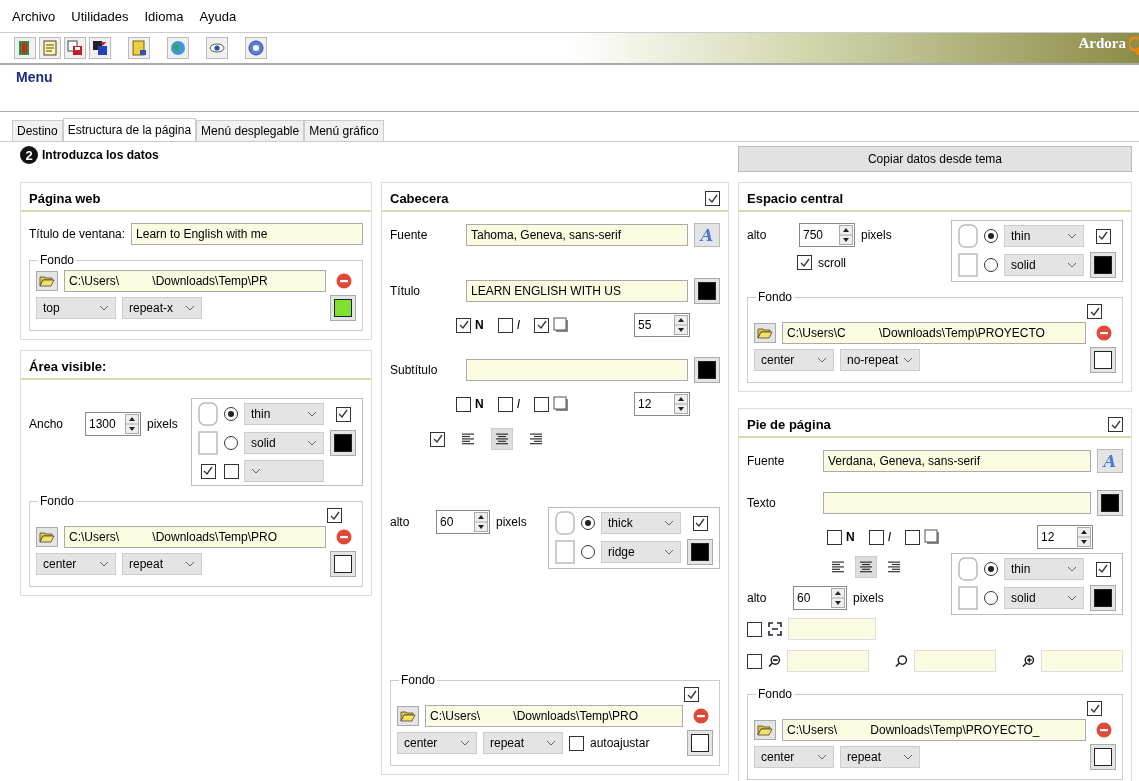  I want to click on tab: Menú gráfico, so click(344, 130).